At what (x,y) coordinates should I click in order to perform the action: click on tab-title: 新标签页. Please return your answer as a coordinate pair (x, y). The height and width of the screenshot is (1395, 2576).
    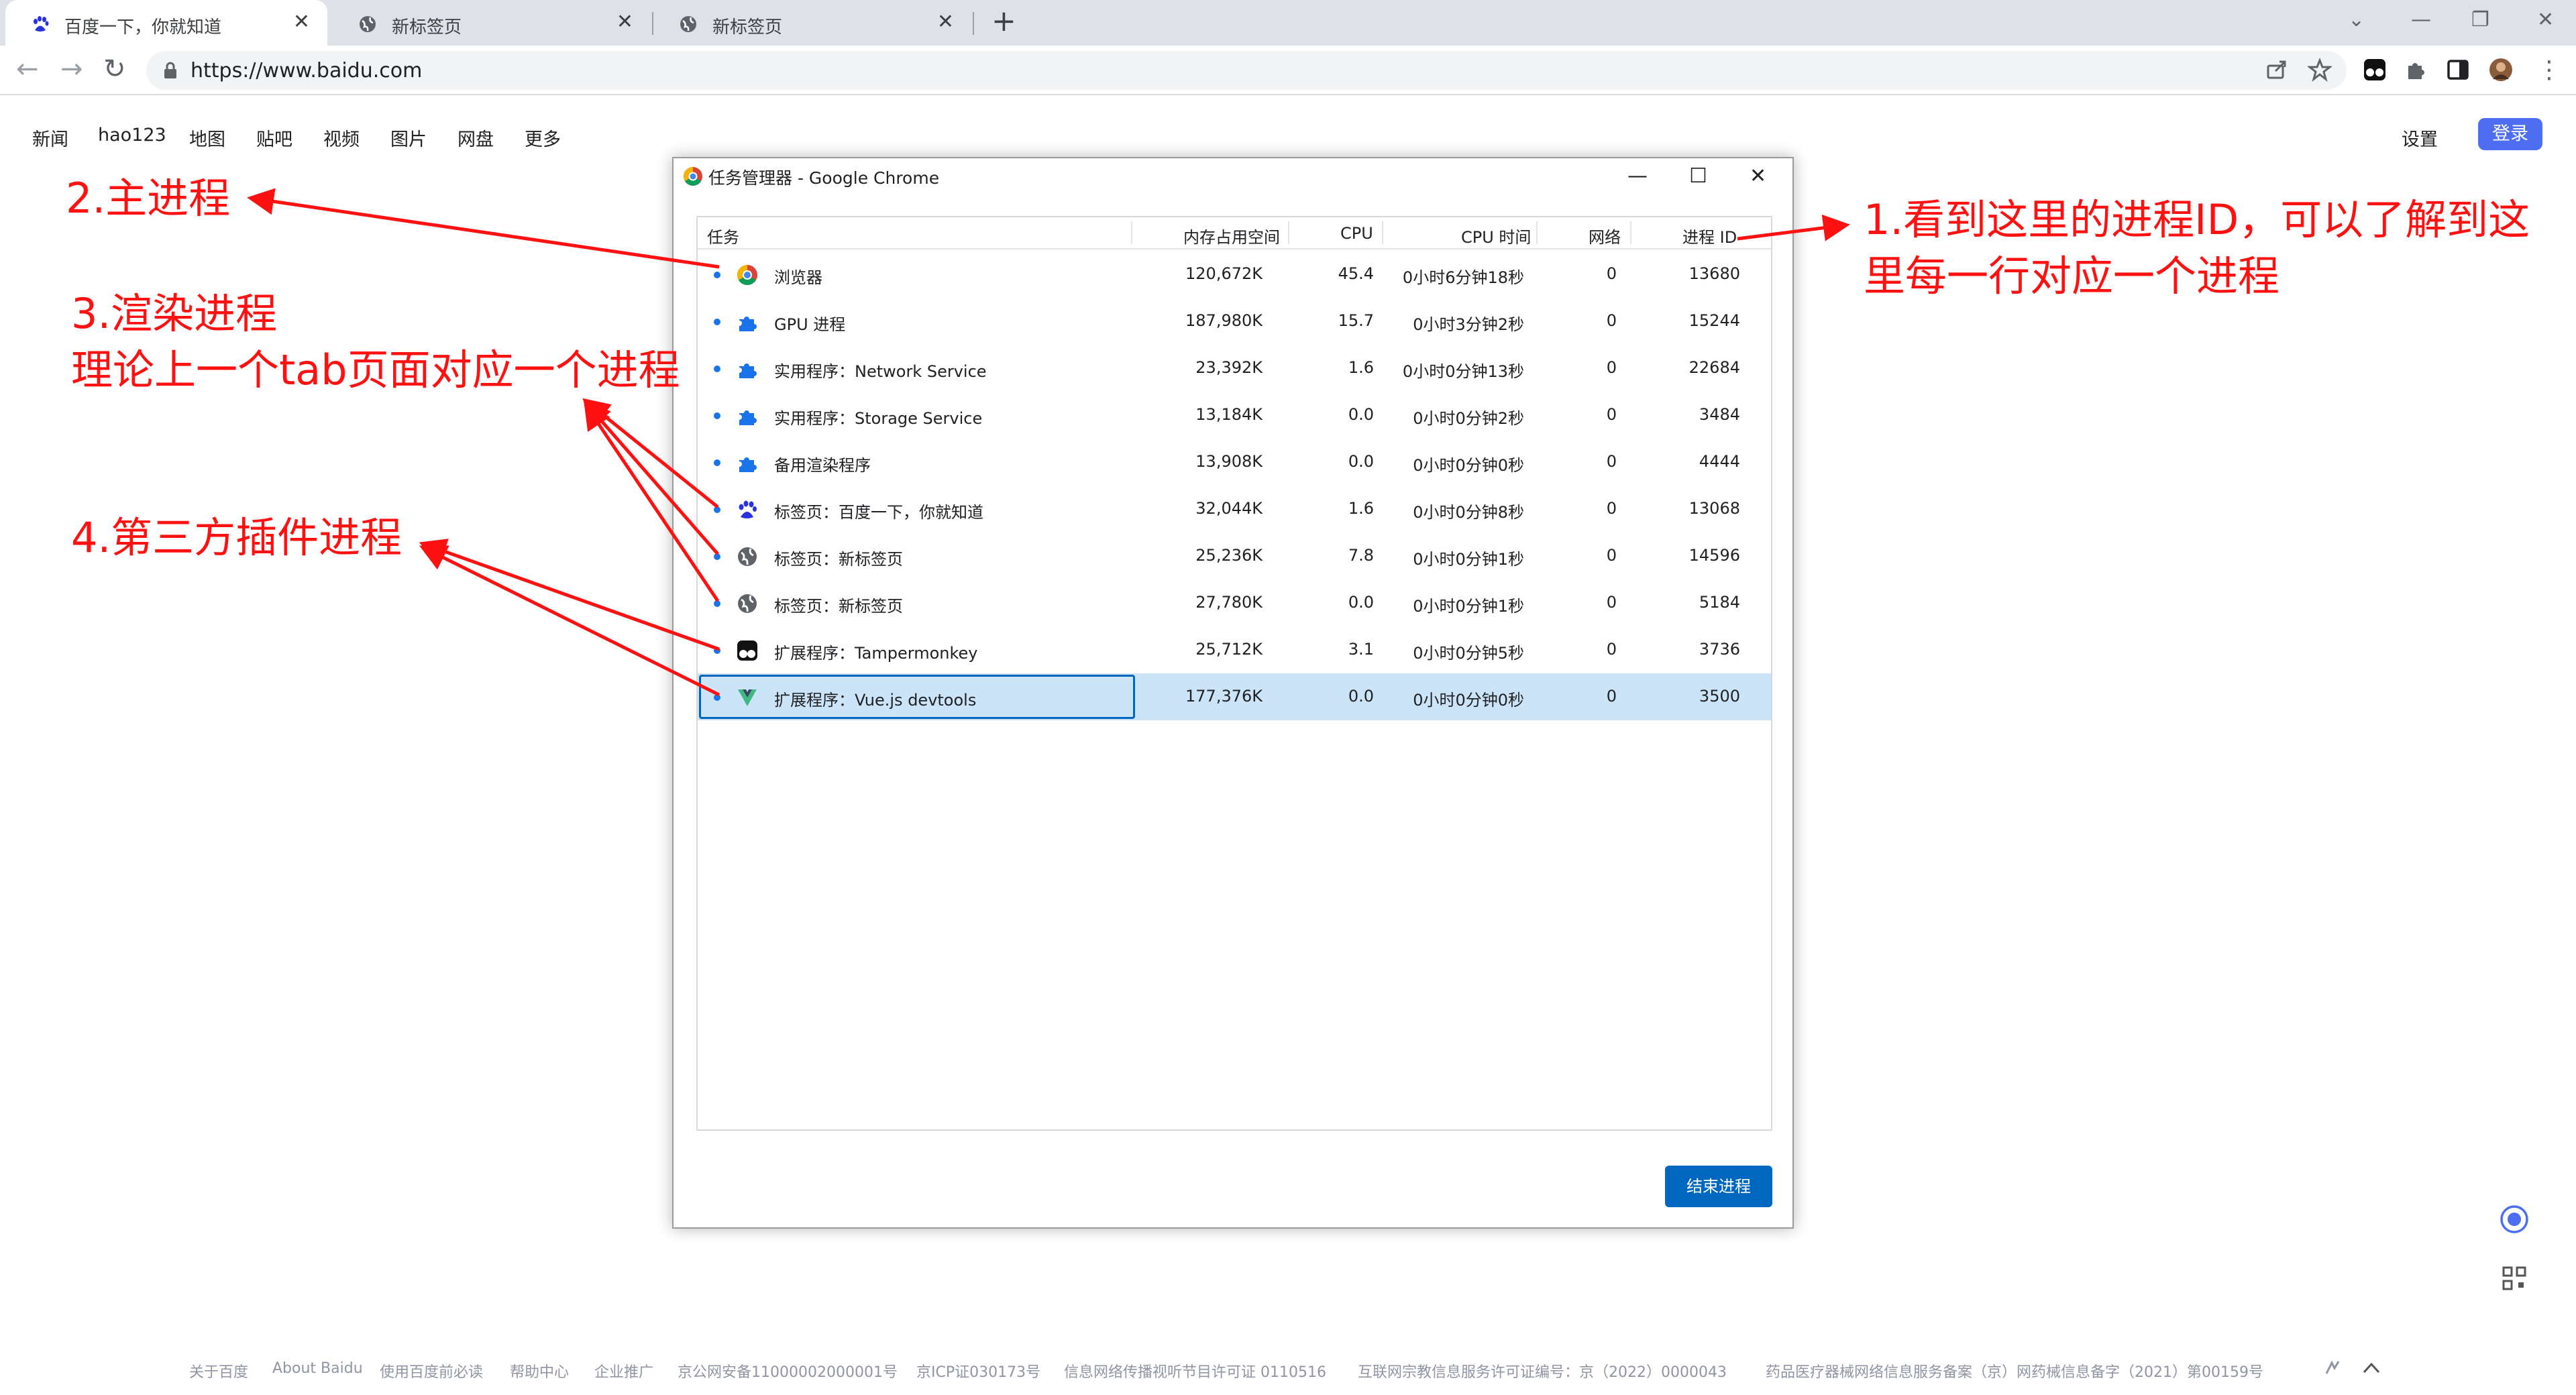
    Looking at the image, I should click on (747, 27).